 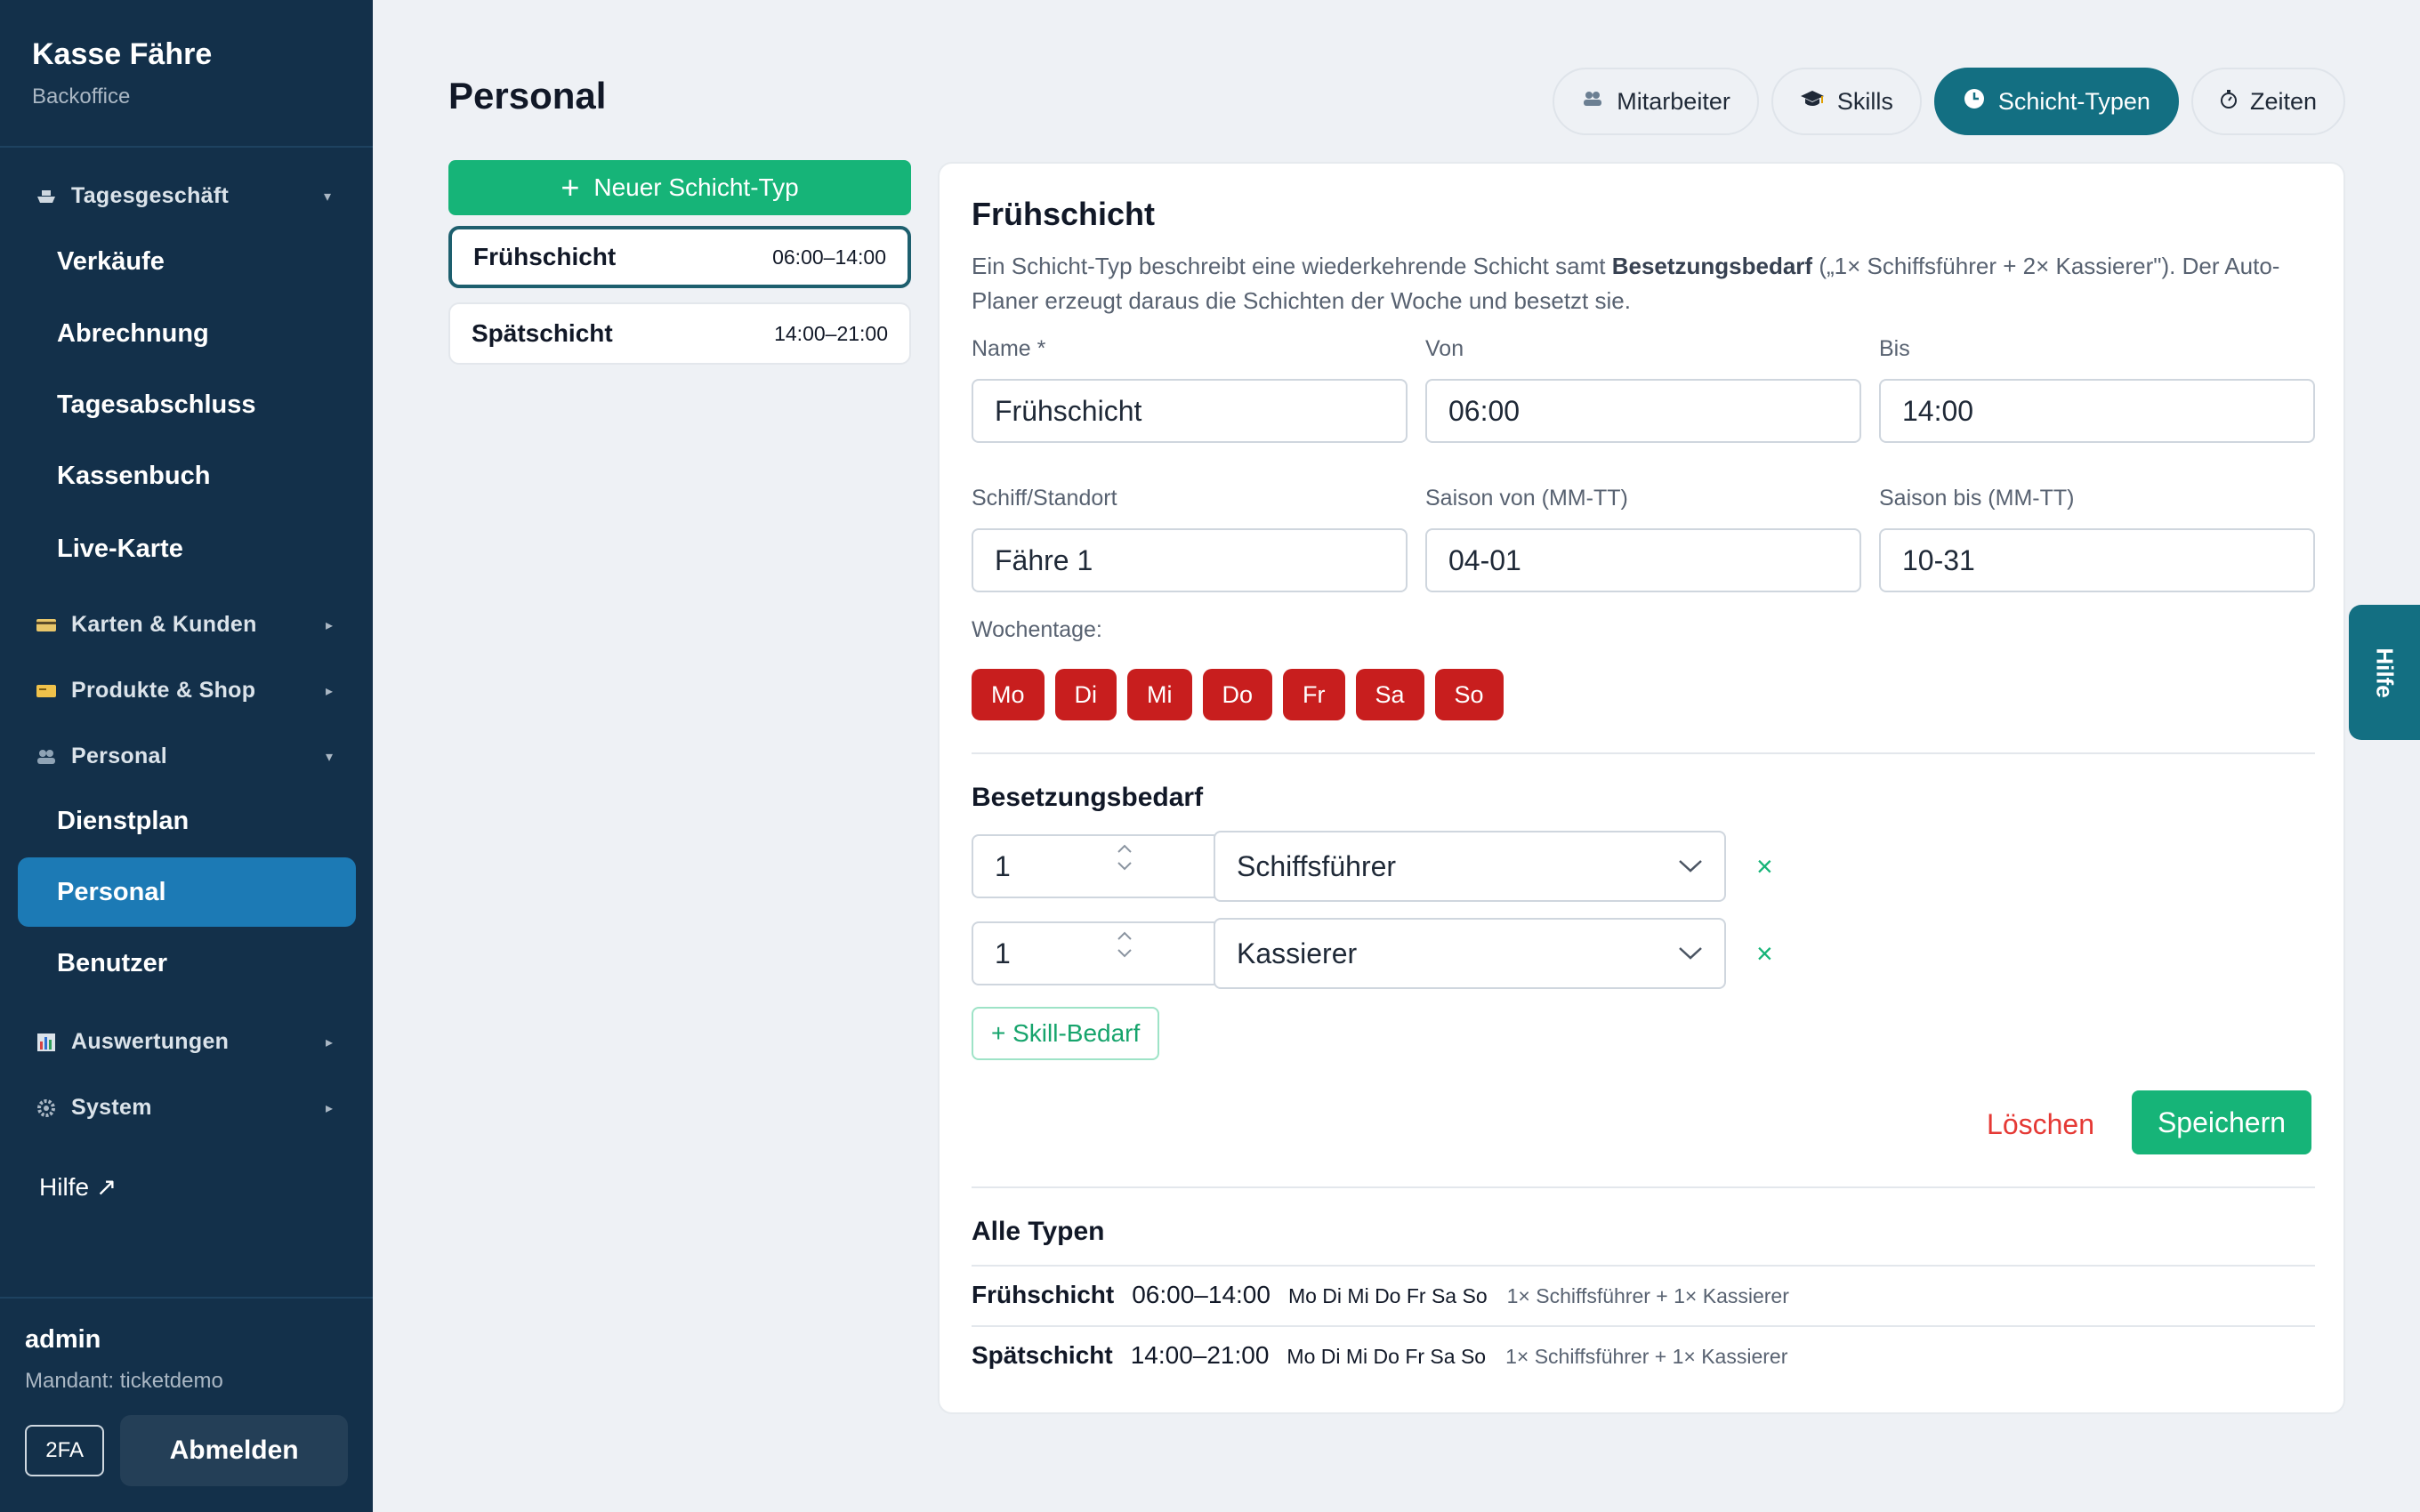 I want to click on brand: Kasse Fähre Backoffice, so click(x=186, y=74).